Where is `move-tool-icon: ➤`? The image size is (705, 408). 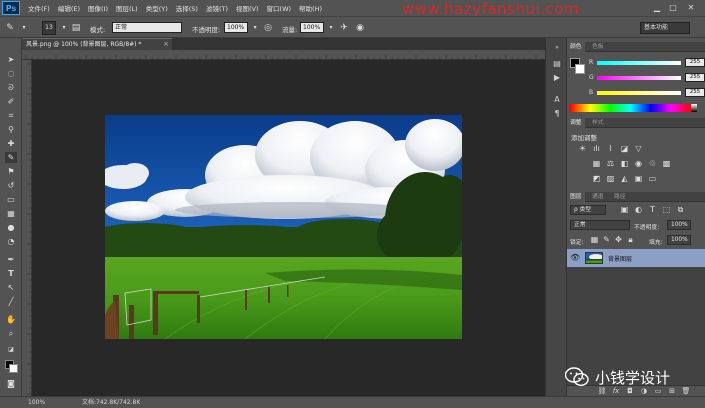
move-tool-icon: ➤ is located at coordinates (11, 59).